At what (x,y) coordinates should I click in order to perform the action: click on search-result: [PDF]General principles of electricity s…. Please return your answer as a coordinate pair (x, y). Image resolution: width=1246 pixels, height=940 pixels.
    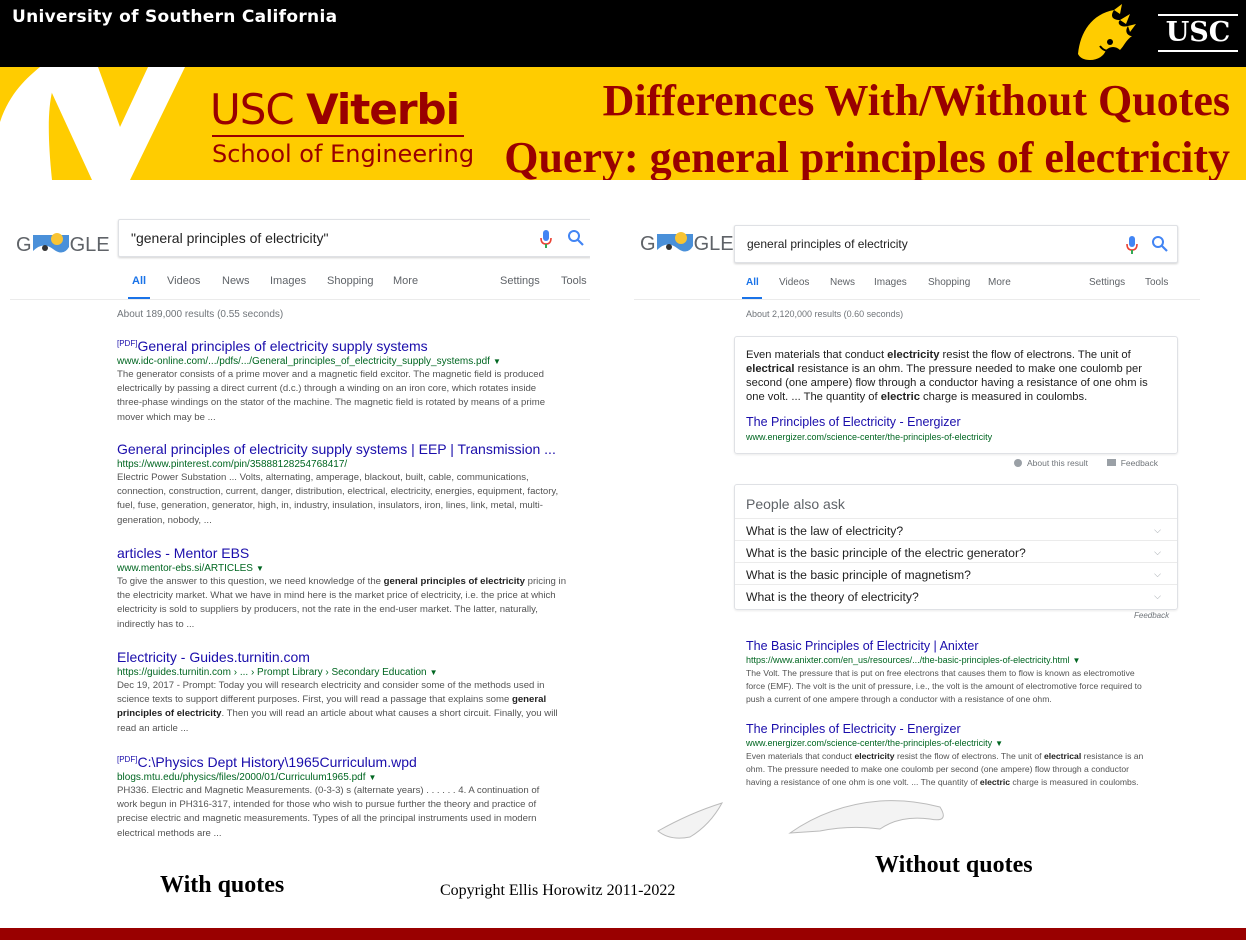
    Looking at the image, I should click on (352, 380).